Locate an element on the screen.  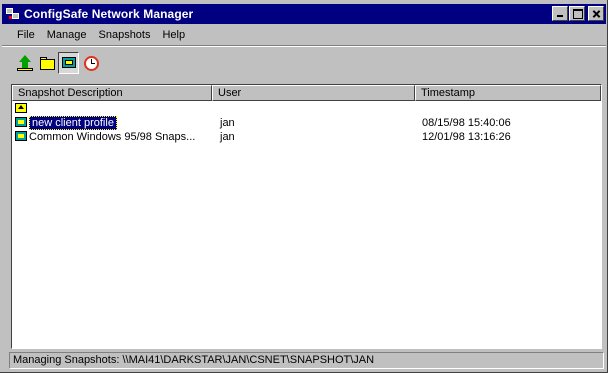
app-icon is located at coordinates (13, 14).